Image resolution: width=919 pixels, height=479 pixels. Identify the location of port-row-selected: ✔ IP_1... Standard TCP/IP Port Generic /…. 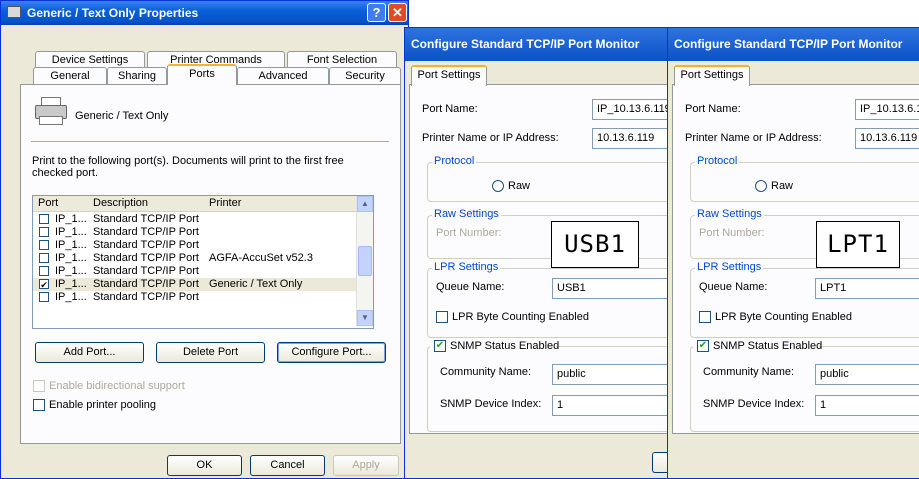
(194, 284).